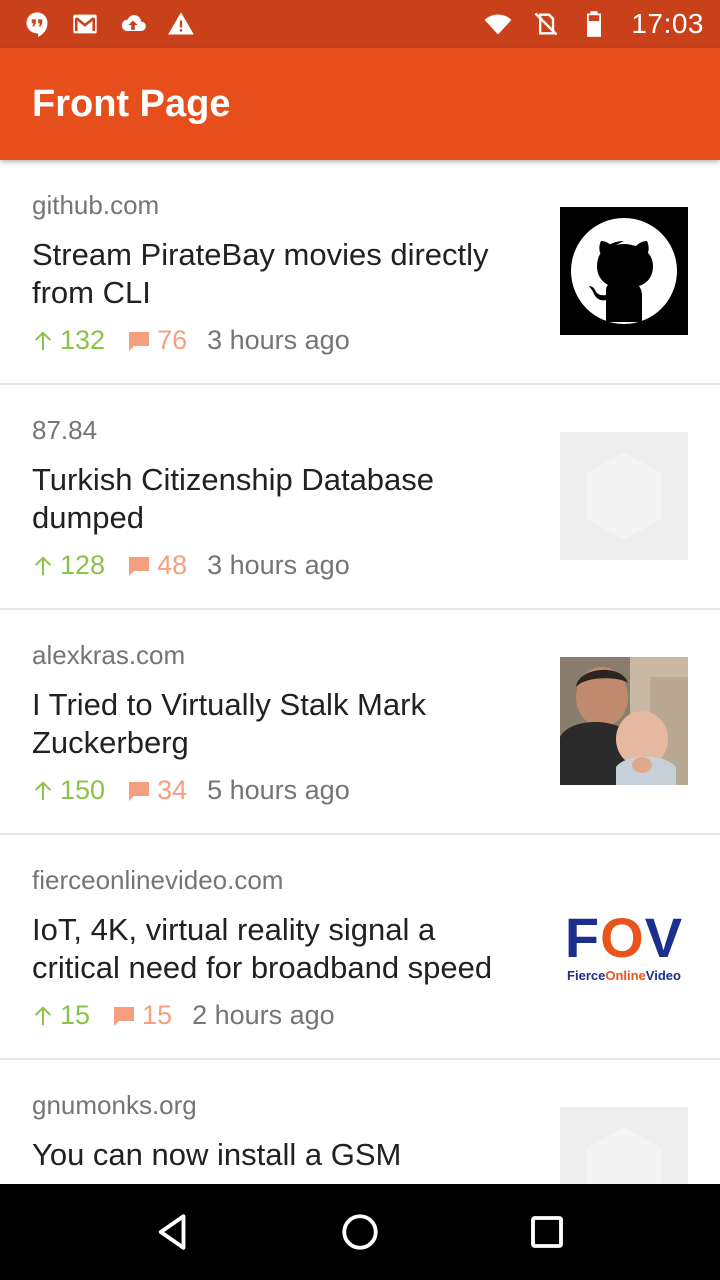  Describe the element at coordinates (546, 24) in the screenshot. I see `no-sim-icon` at that location.